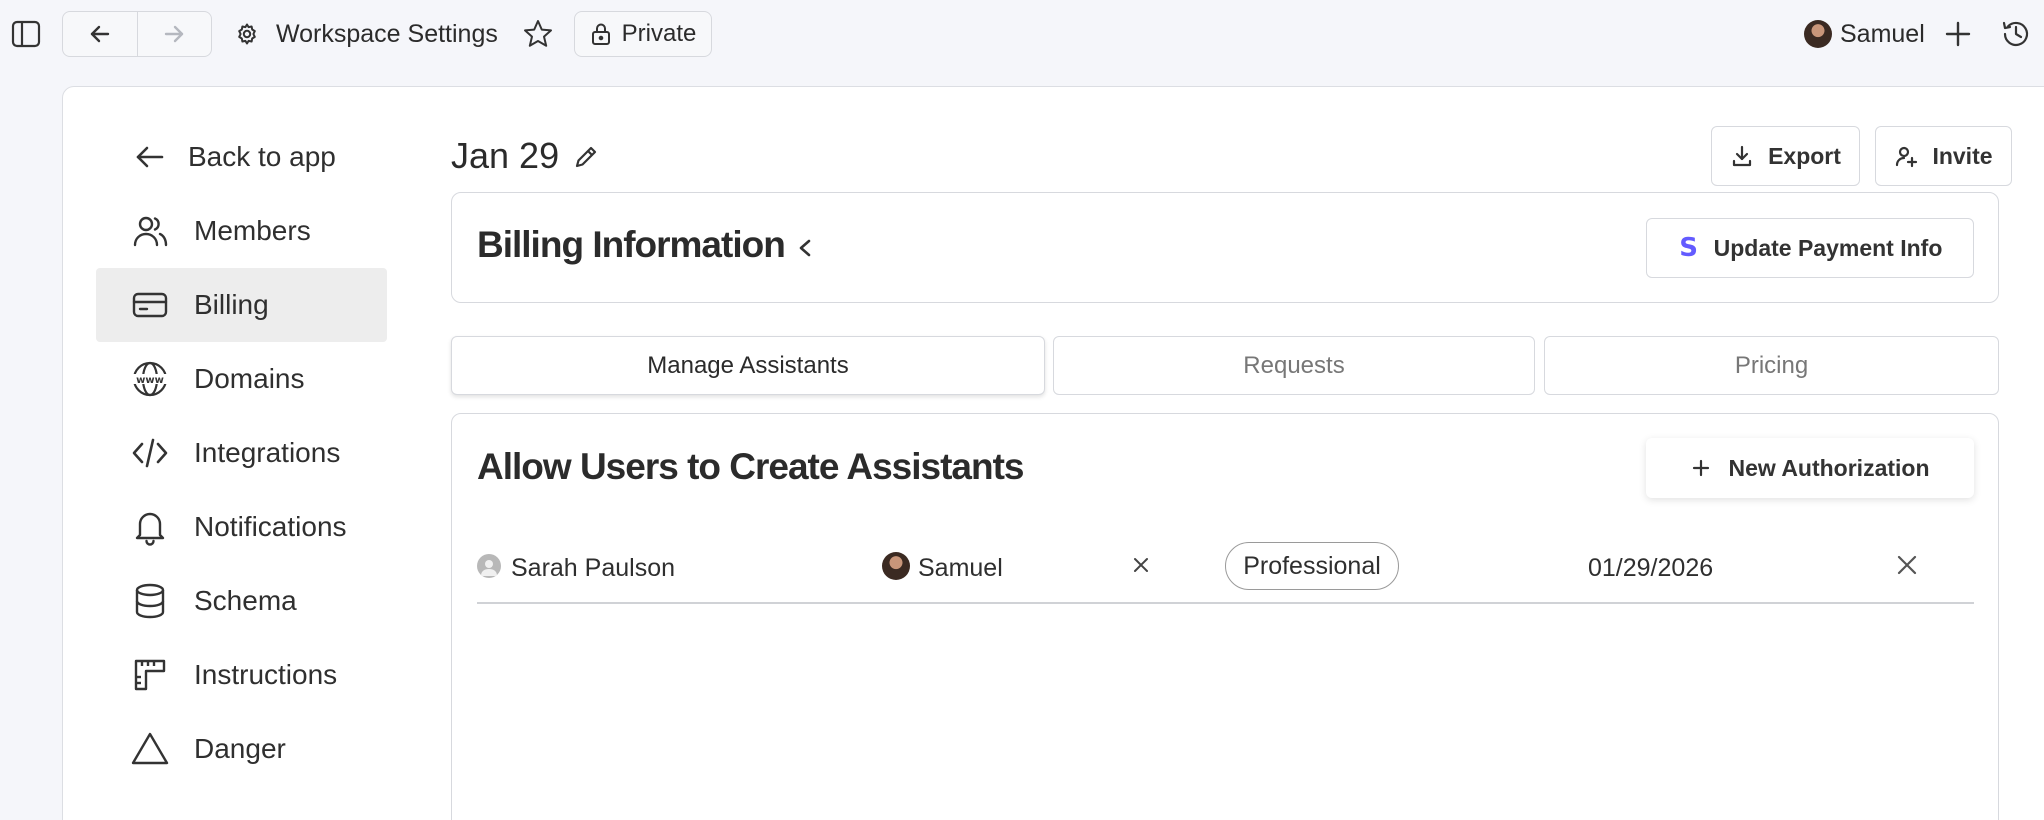 This screenshot has height=820, width=2044. I want to click on invite-button: Invite, so click(1943, 156).